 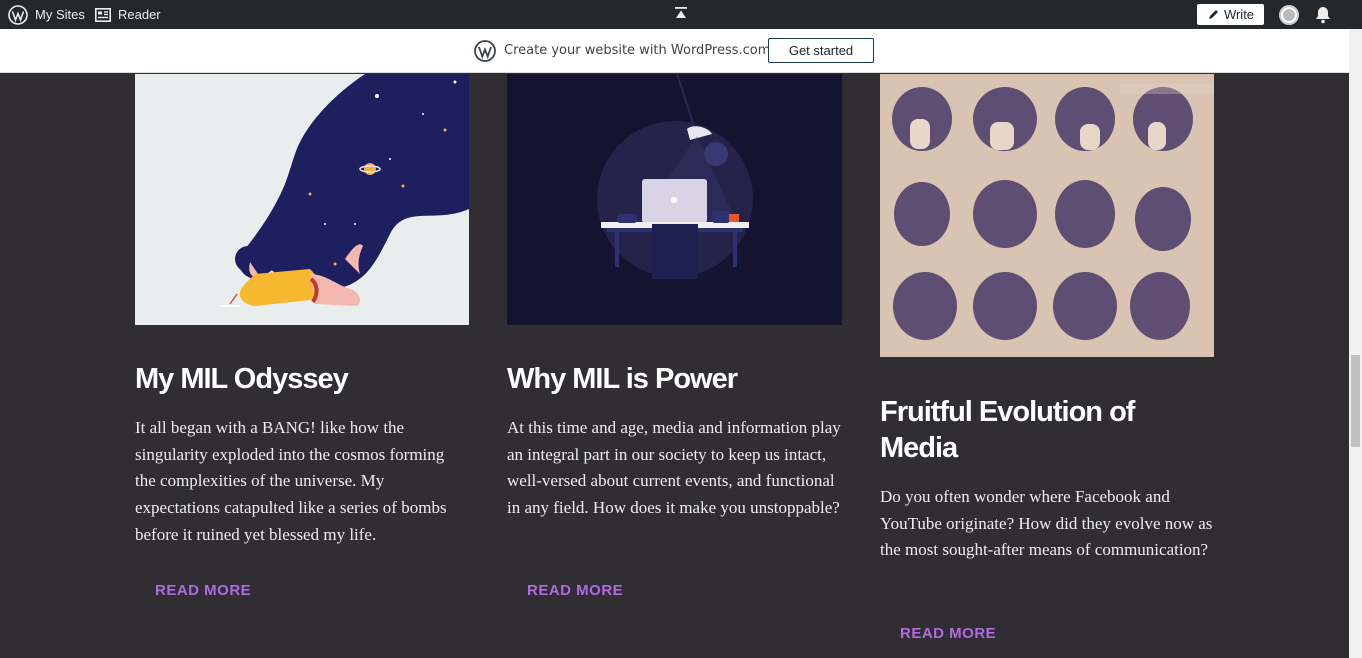 I want to click on page-scrollbar, so click(x=1355, y=343).